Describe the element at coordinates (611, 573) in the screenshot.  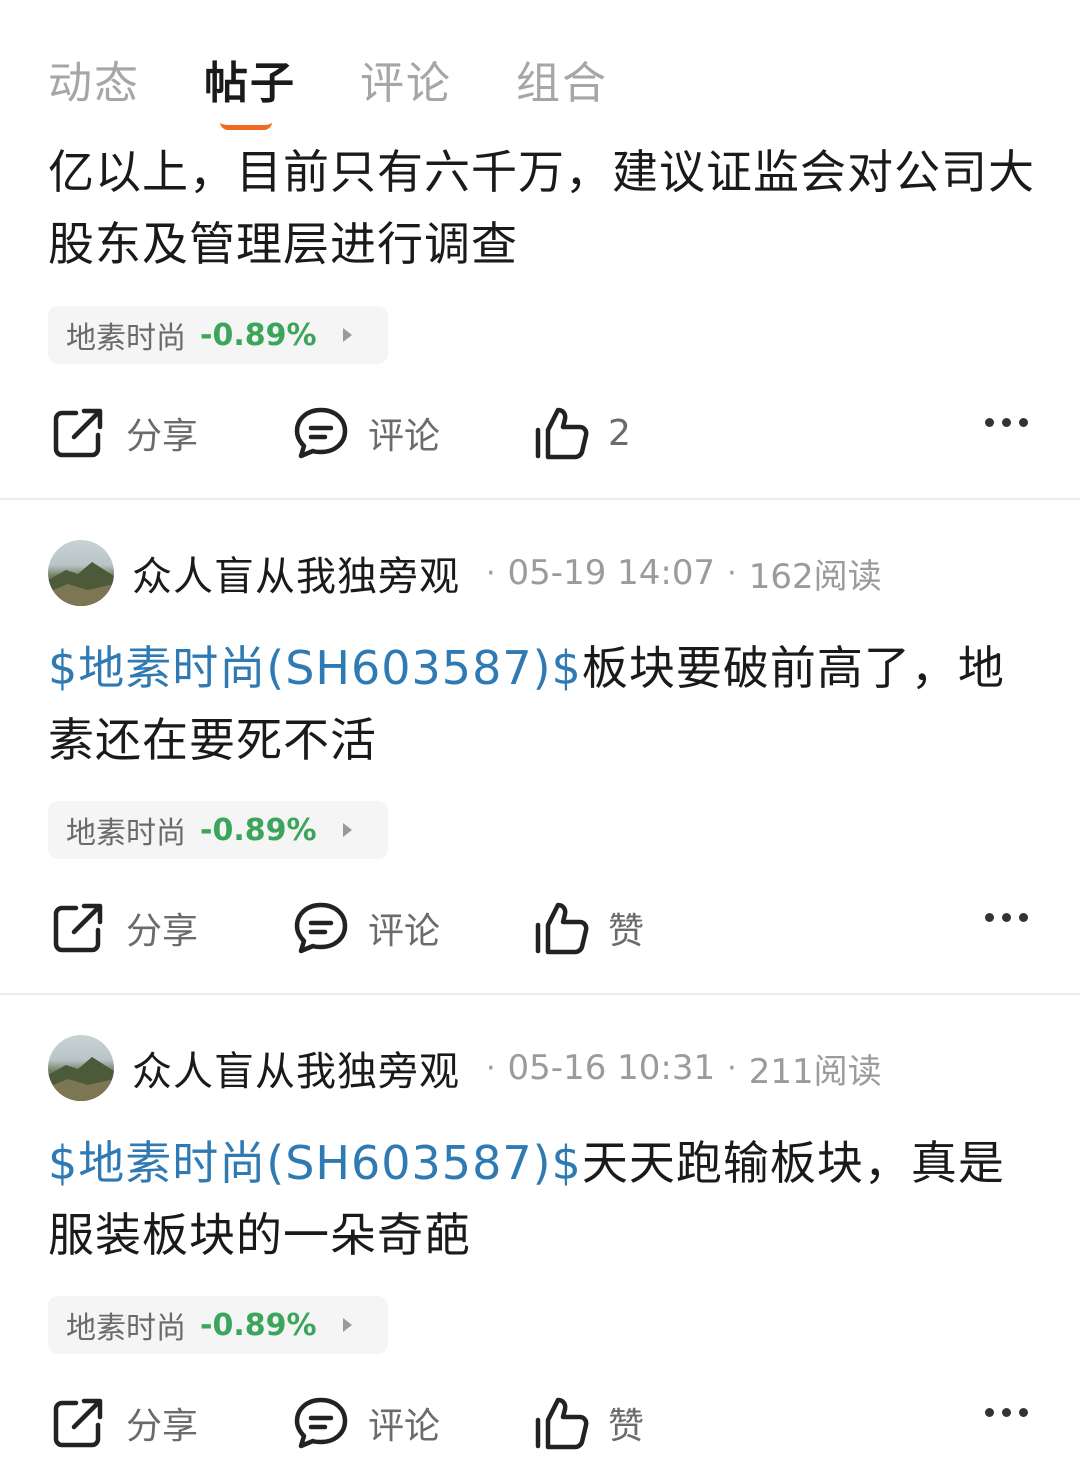
I see `post-time: 05-19 14:07` at that location.